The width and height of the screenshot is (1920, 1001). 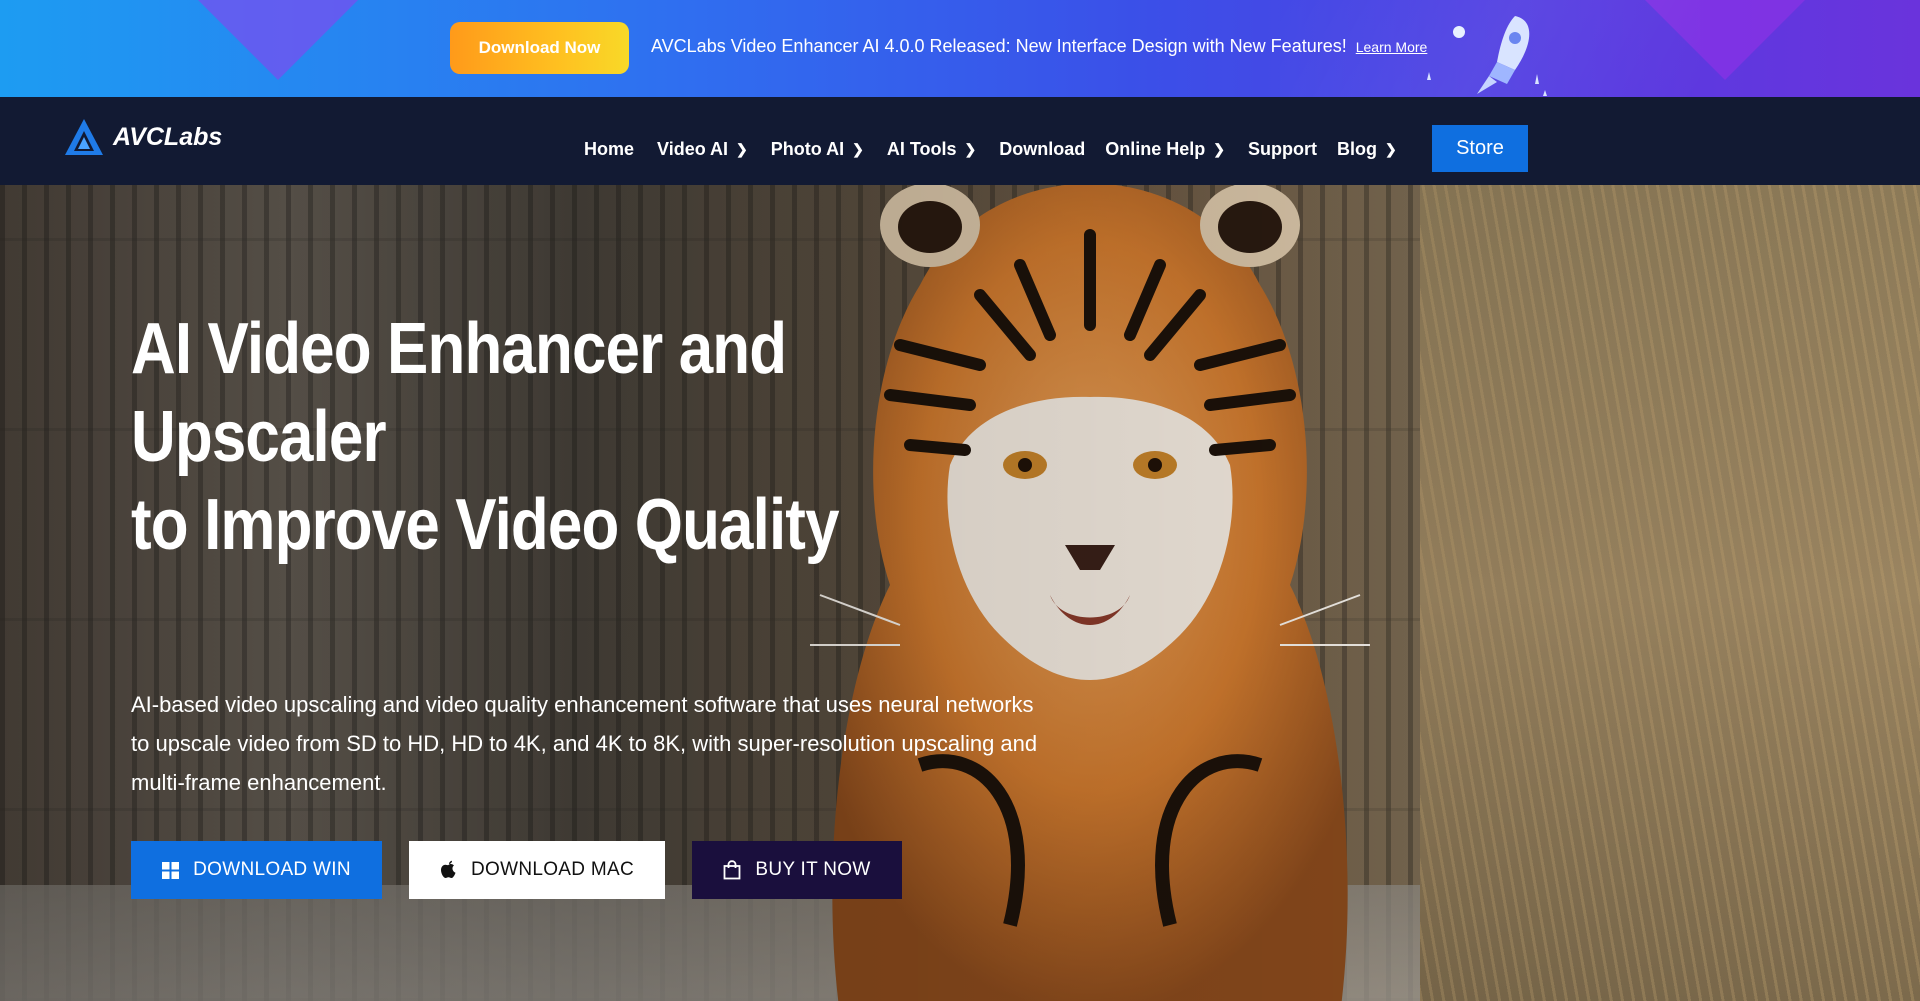 I want to click on download-mac-button: DOWNLOAD MAC, so click(x=537, y=870).